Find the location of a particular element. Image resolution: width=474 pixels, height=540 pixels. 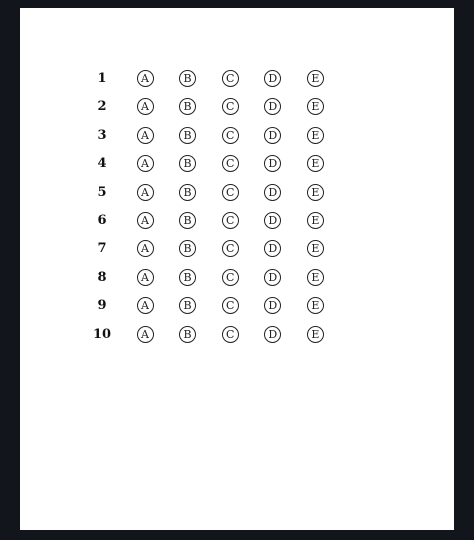

question-row: 4 A B C D E is located at coordinates (237, 164).